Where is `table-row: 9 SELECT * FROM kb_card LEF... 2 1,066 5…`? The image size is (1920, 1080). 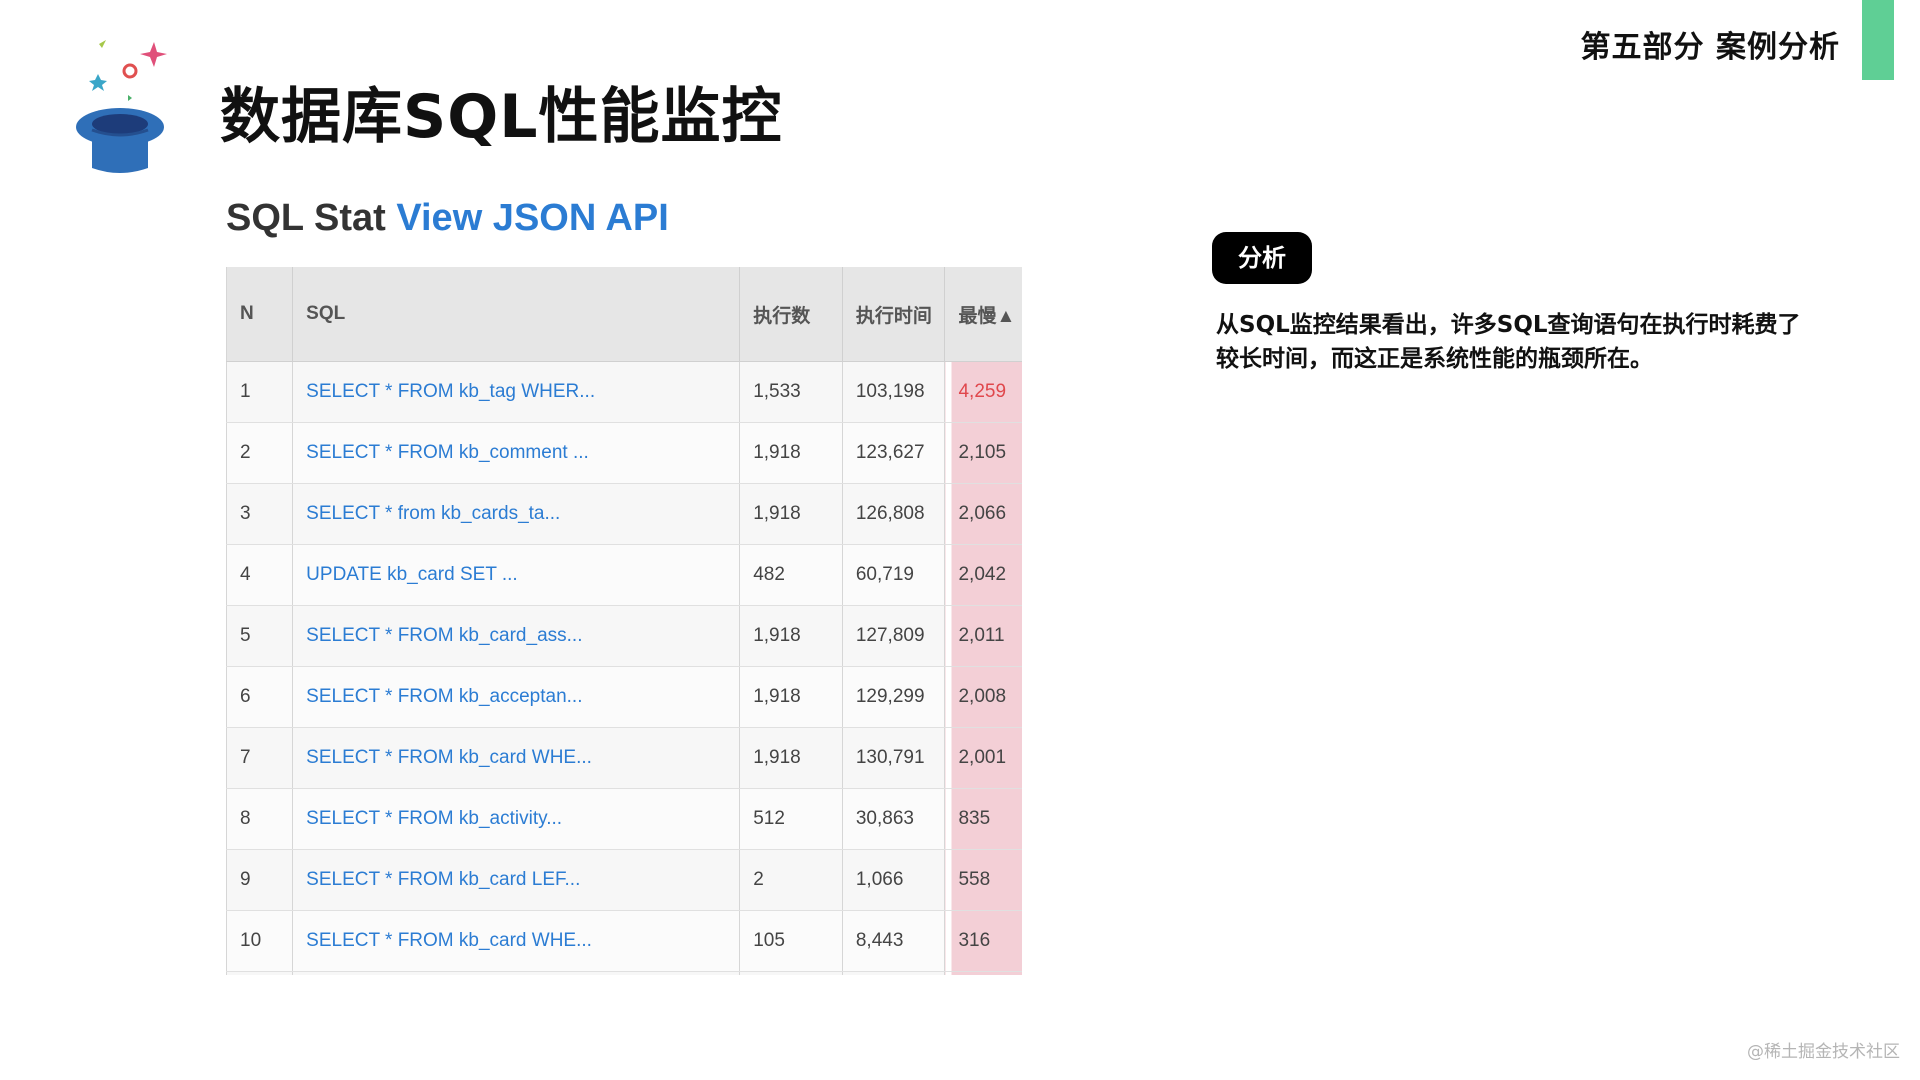
table-row: 9 SELECT * FROM kb_card LEF... 2 1,066 5… is located at coordinates (624, 880).